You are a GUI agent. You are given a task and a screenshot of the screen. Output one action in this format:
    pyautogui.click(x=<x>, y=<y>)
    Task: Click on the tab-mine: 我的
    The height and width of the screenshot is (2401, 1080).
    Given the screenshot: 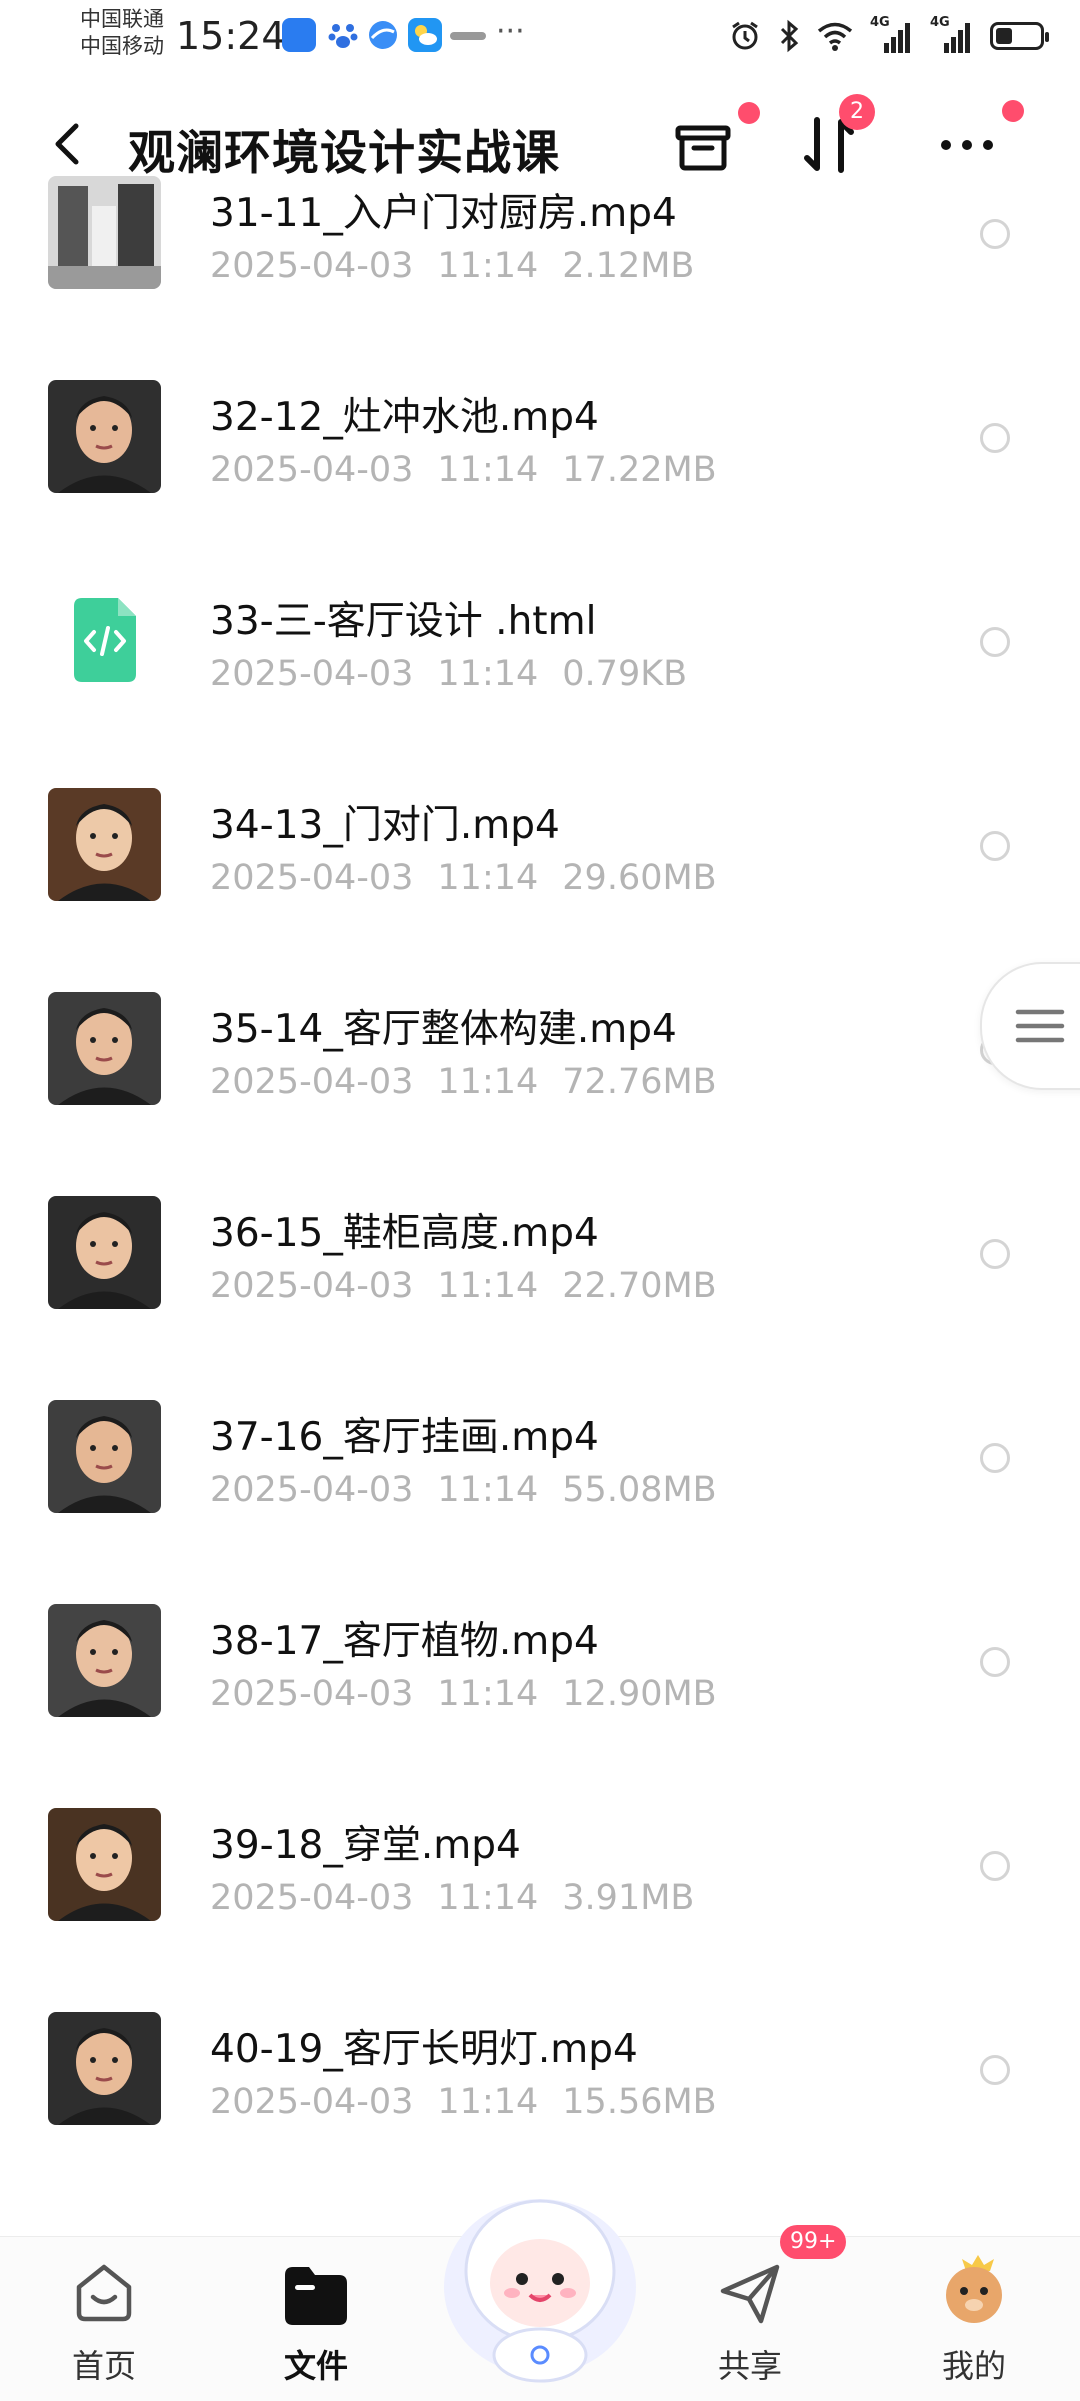 What is the action you would take?
    pyautogui.click(x=974, y=2319)
    